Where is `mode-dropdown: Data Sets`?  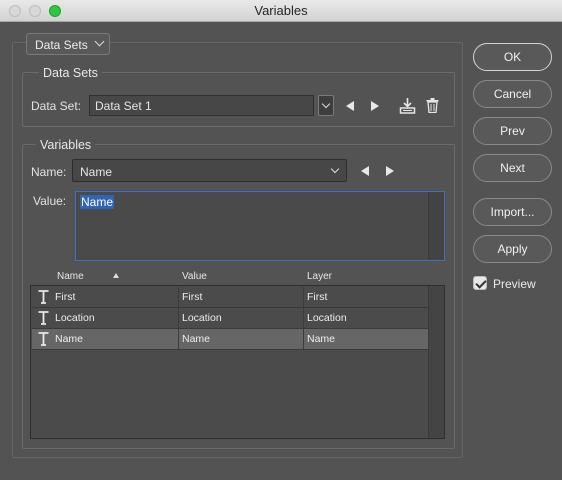 mode-dropdown: Data Sets is located at coordinates (68, 44).